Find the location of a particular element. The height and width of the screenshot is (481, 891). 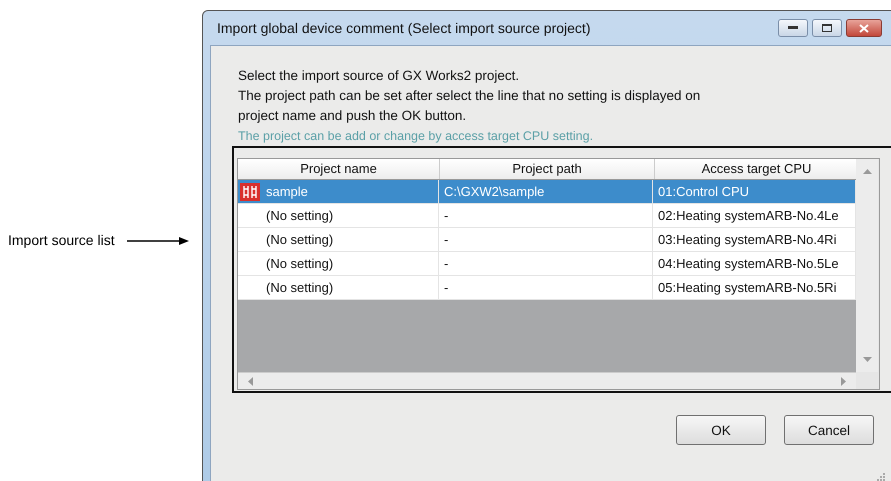

table-cell: 04:Heating systemARB-No.5Le is located at coordinates (748, 263).